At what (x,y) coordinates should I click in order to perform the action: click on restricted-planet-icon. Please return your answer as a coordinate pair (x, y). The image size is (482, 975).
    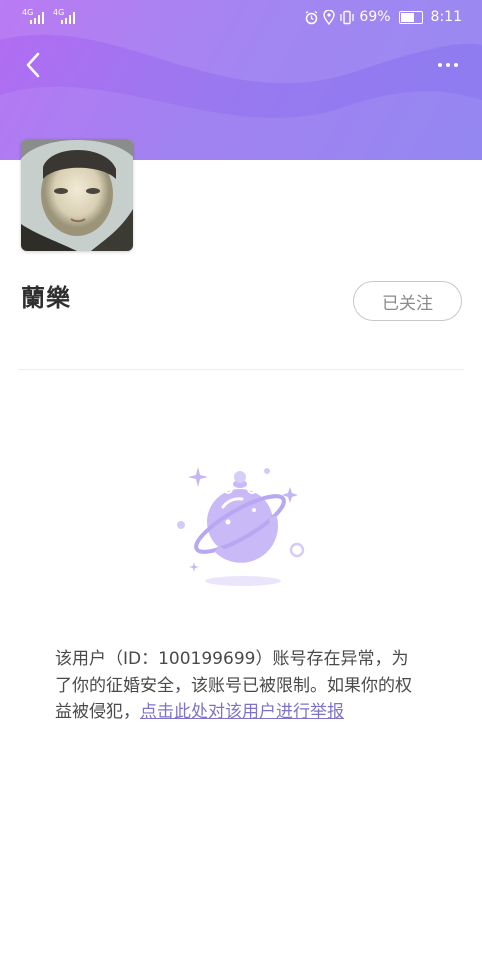
    Looking at the image, I should click on (241, 526).